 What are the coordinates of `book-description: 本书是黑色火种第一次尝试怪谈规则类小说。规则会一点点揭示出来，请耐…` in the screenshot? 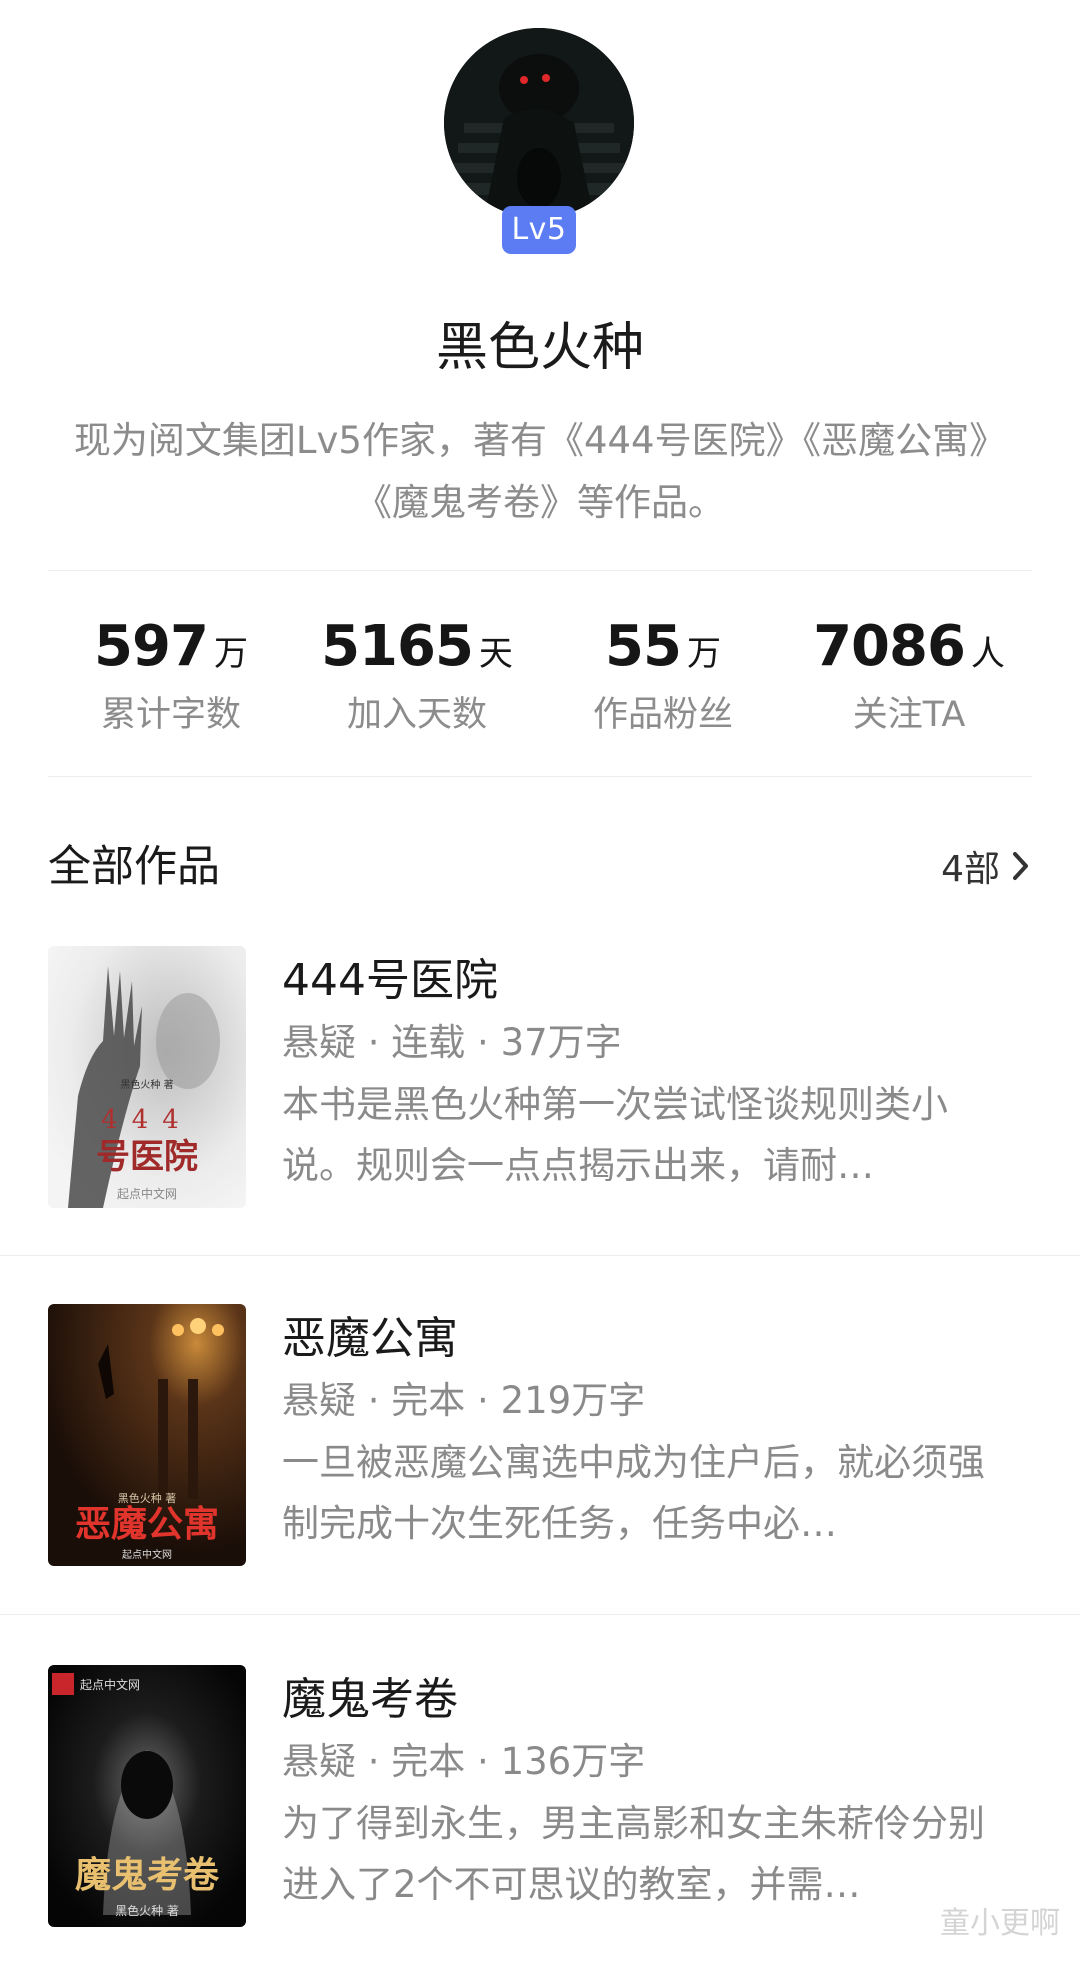 It's located at (615, 1135).